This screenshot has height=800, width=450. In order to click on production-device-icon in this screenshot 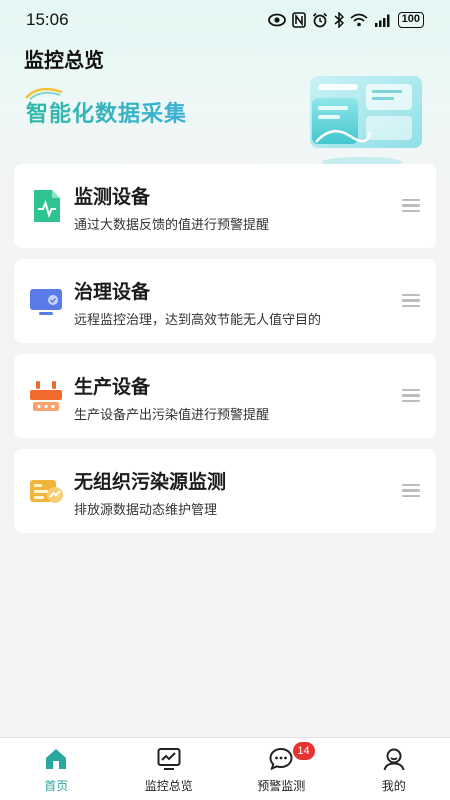, I will do `click(46, 396)`.